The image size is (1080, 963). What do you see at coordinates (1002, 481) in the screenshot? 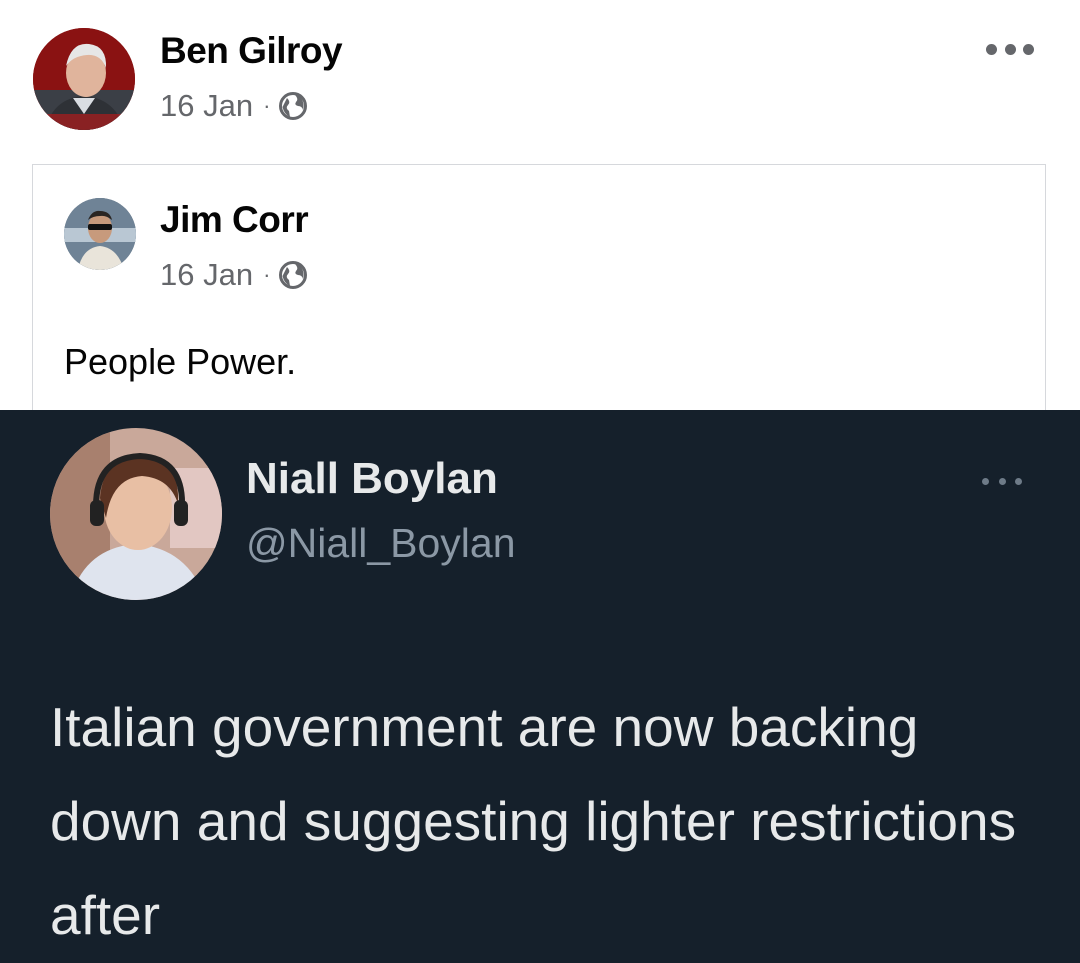
I see `tweet-more-icon` at bounding box center [1002, 481].